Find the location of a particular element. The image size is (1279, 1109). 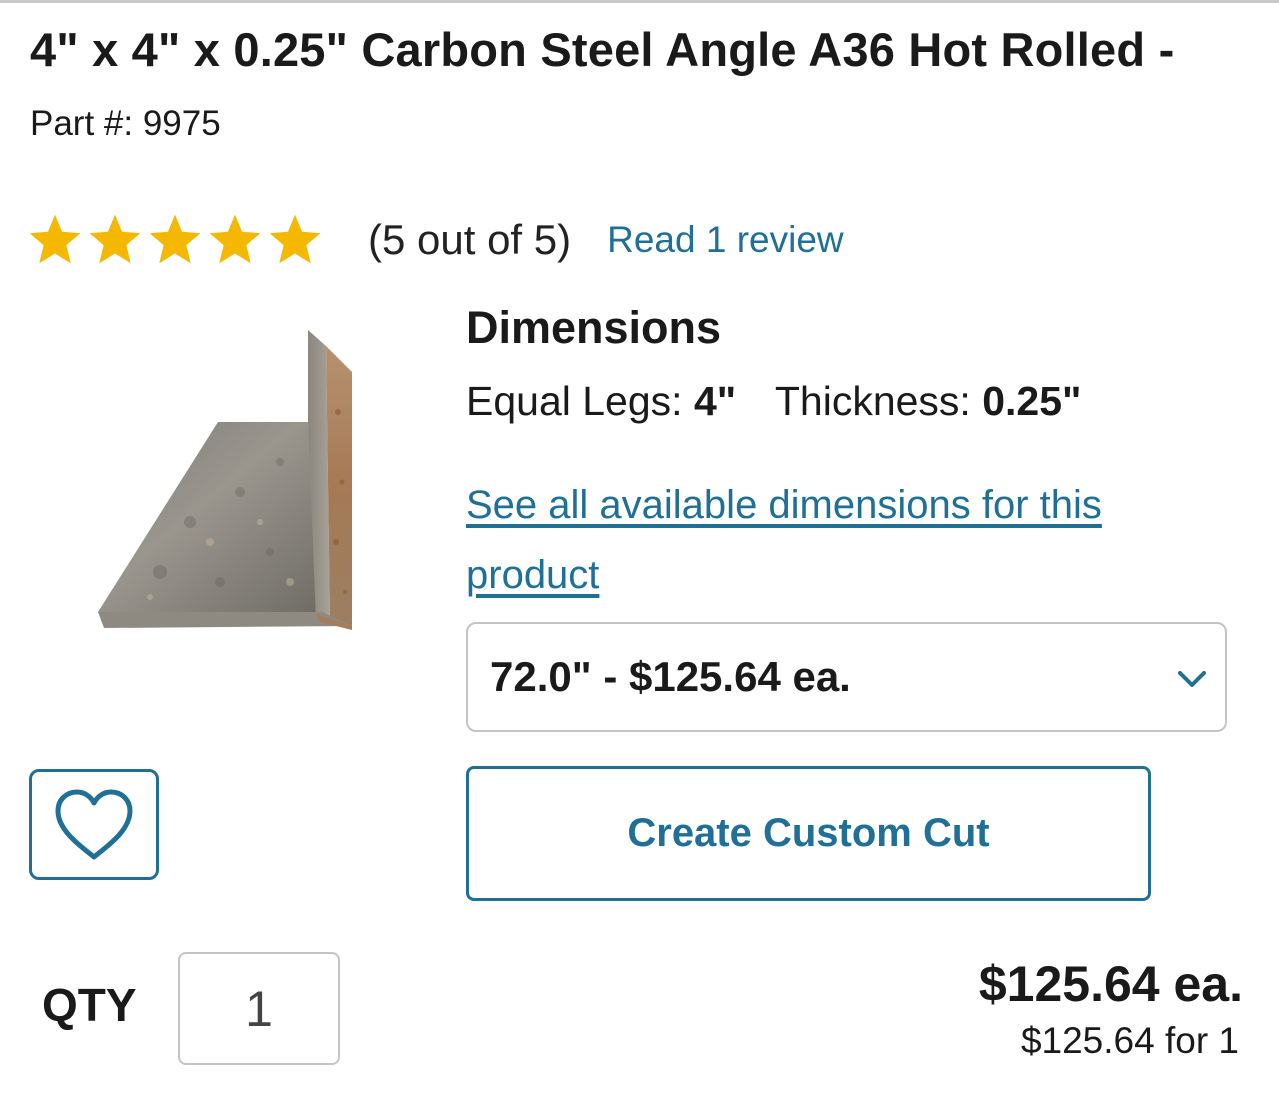

rating-text: (5 out of 5) is located at coordinates (470, 239).